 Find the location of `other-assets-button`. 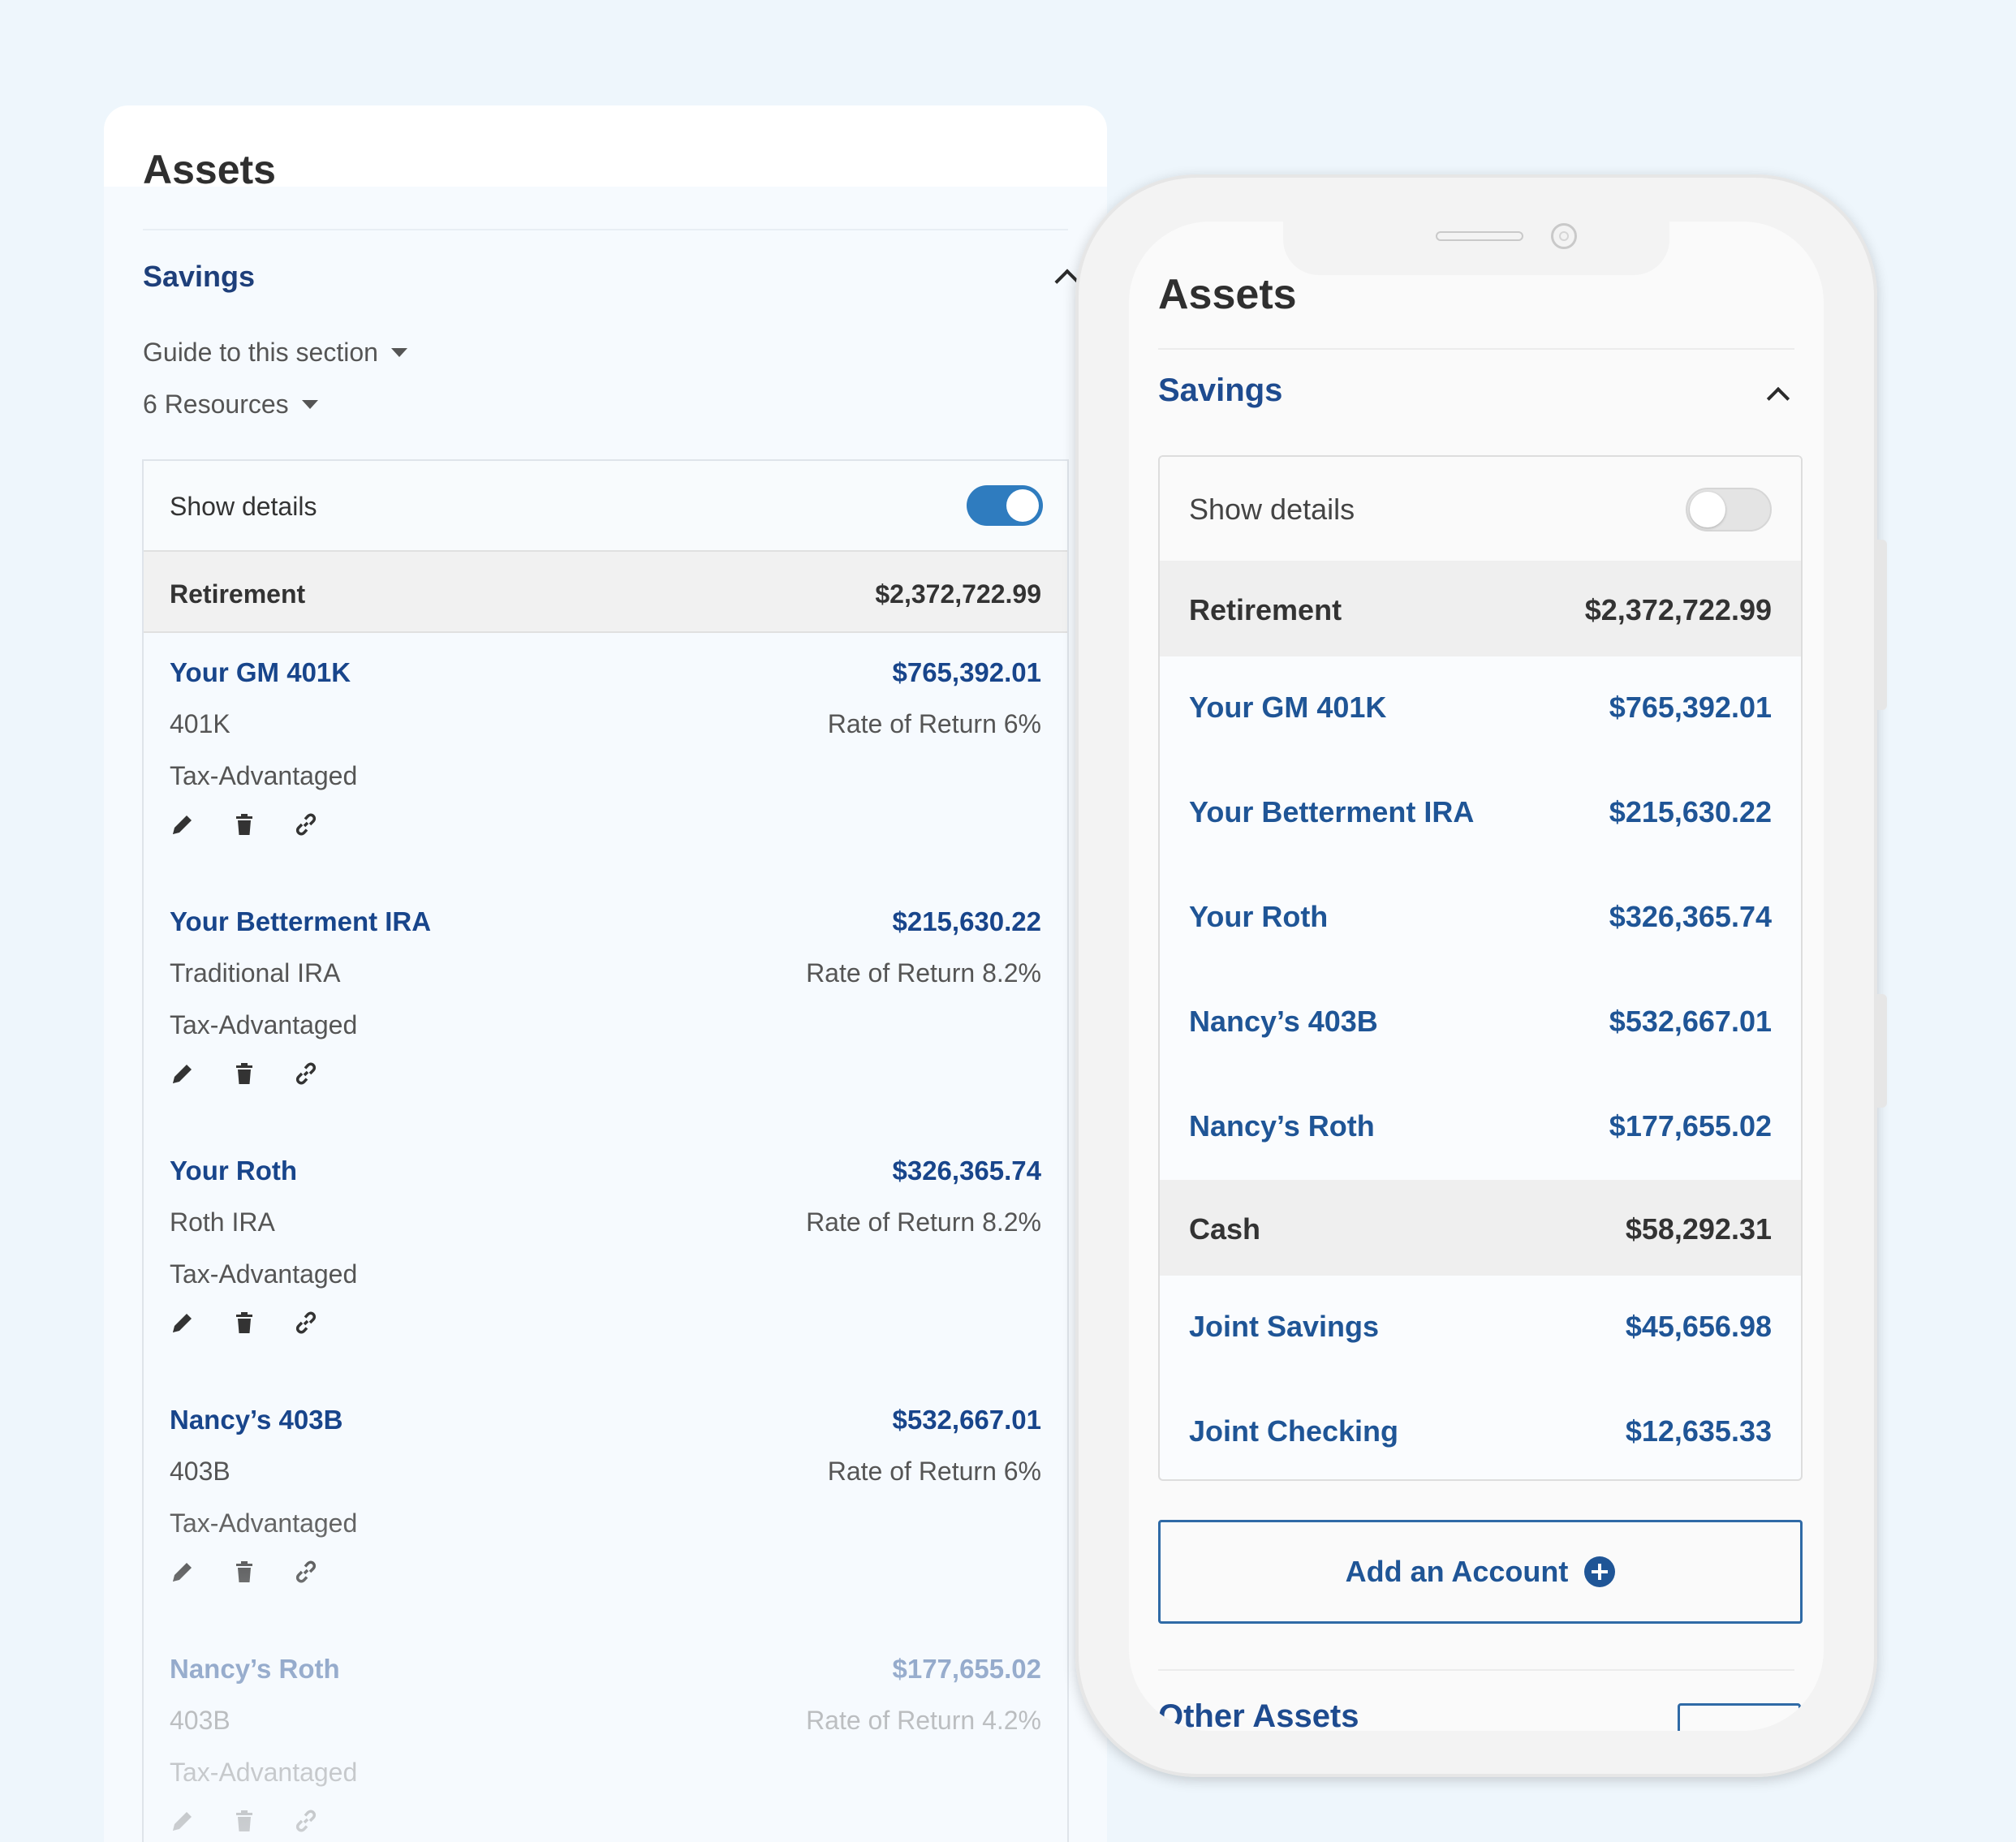

other-assets-button is located at coordinates (1739, 1717).